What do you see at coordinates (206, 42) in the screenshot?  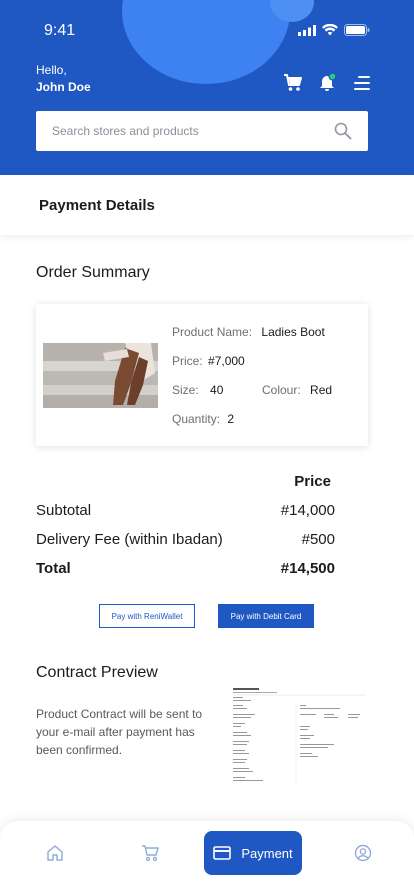 I see `decorative-circle-large` at bounding box center [206, 42].